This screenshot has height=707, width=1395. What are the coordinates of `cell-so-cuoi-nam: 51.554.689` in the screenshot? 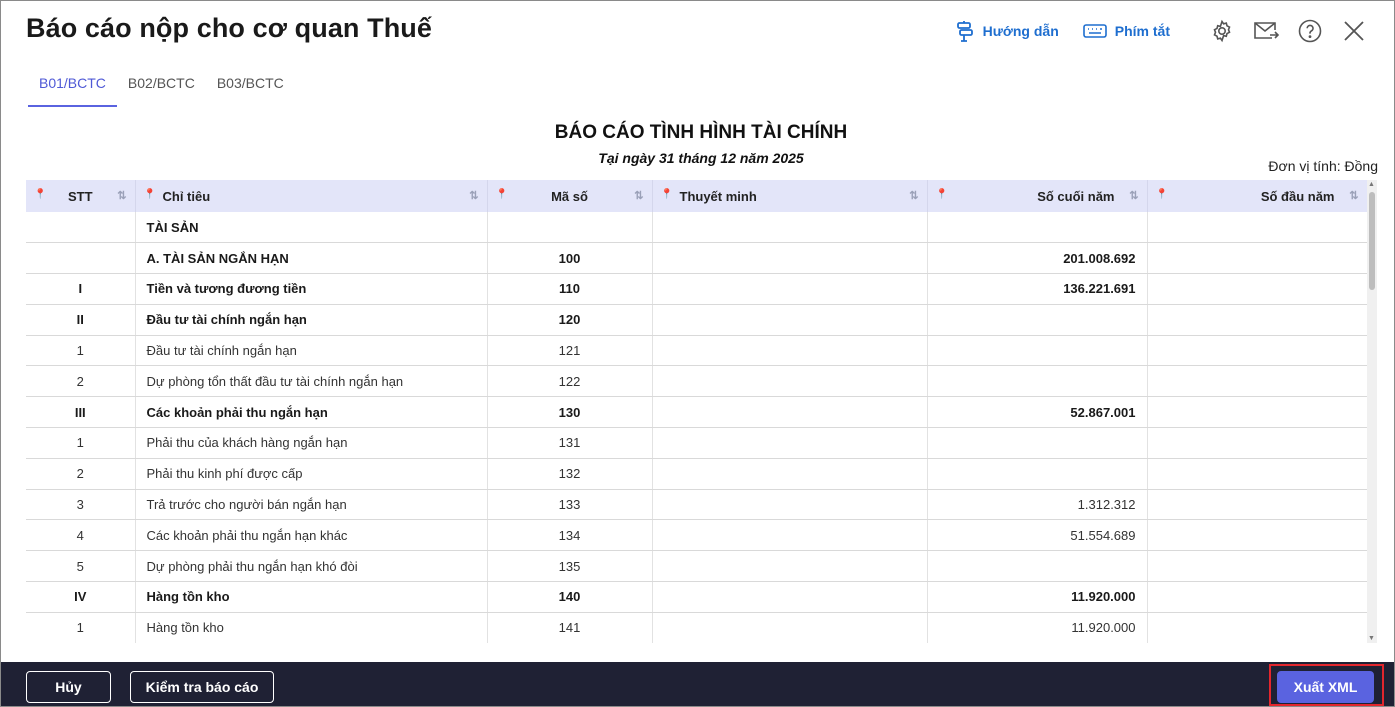 It's located at (1037, 535).